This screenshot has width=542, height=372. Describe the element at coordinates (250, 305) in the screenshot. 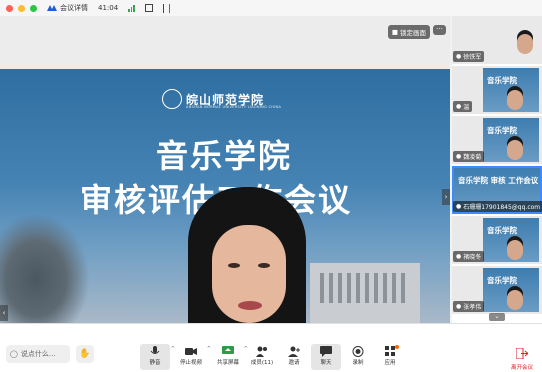

I see `speaker-mouth` at that location.